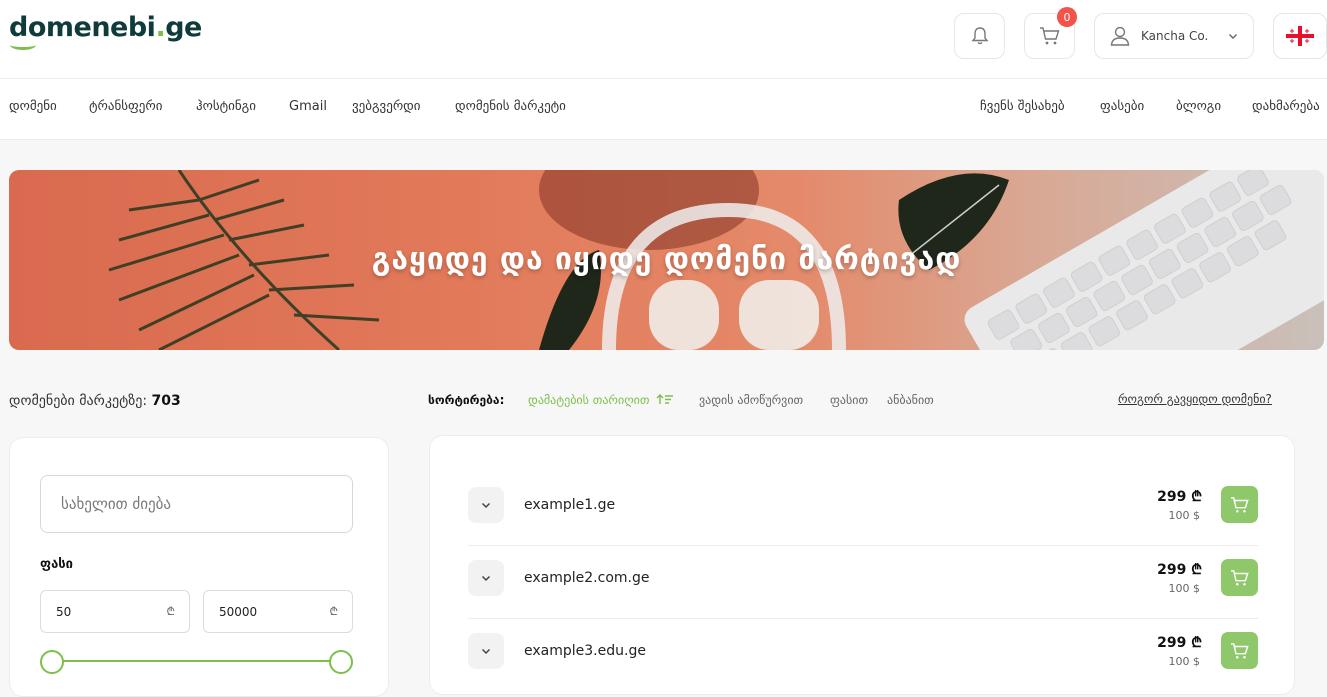 This screenshot has height=697, width=1327. What do you see at coordinates (665, 399) in the screenshot?
I see `sort-ascending-icon` at bounding box center [665, 399].